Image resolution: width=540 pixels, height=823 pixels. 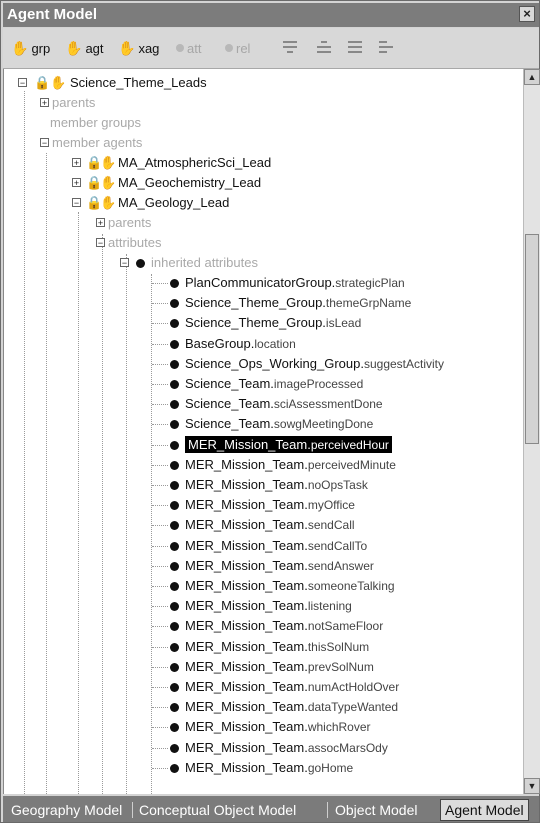 I want to click on tree-node-member-groups: member groups, so click(x=95, y=123).